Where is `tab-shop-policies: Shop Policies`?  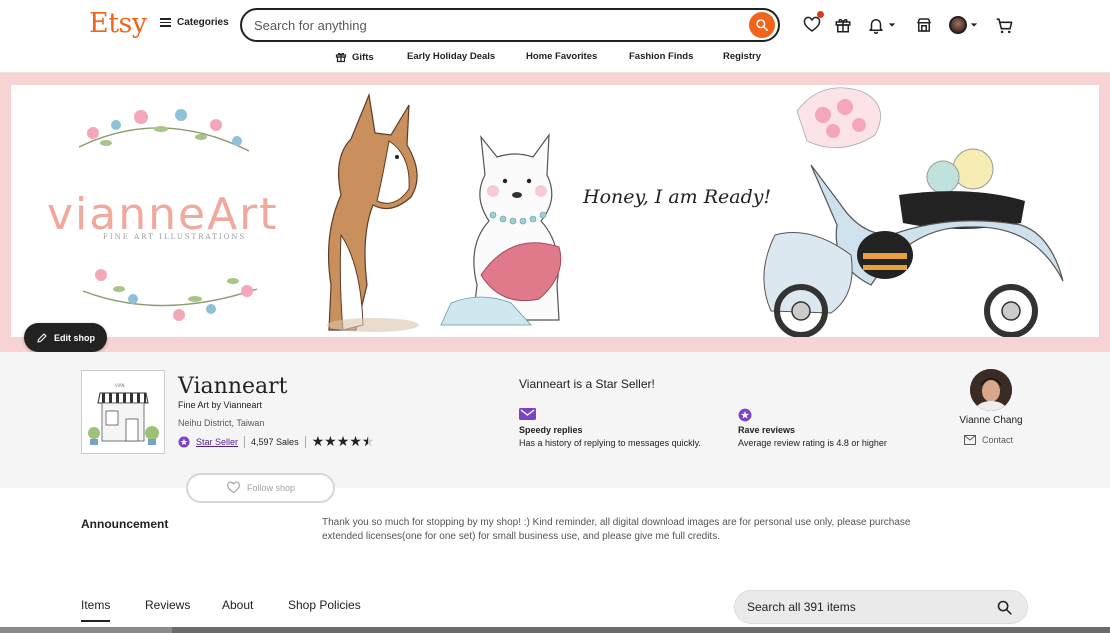
tab-shop-policies: Shop Policies is located at coordinates (324, 605).